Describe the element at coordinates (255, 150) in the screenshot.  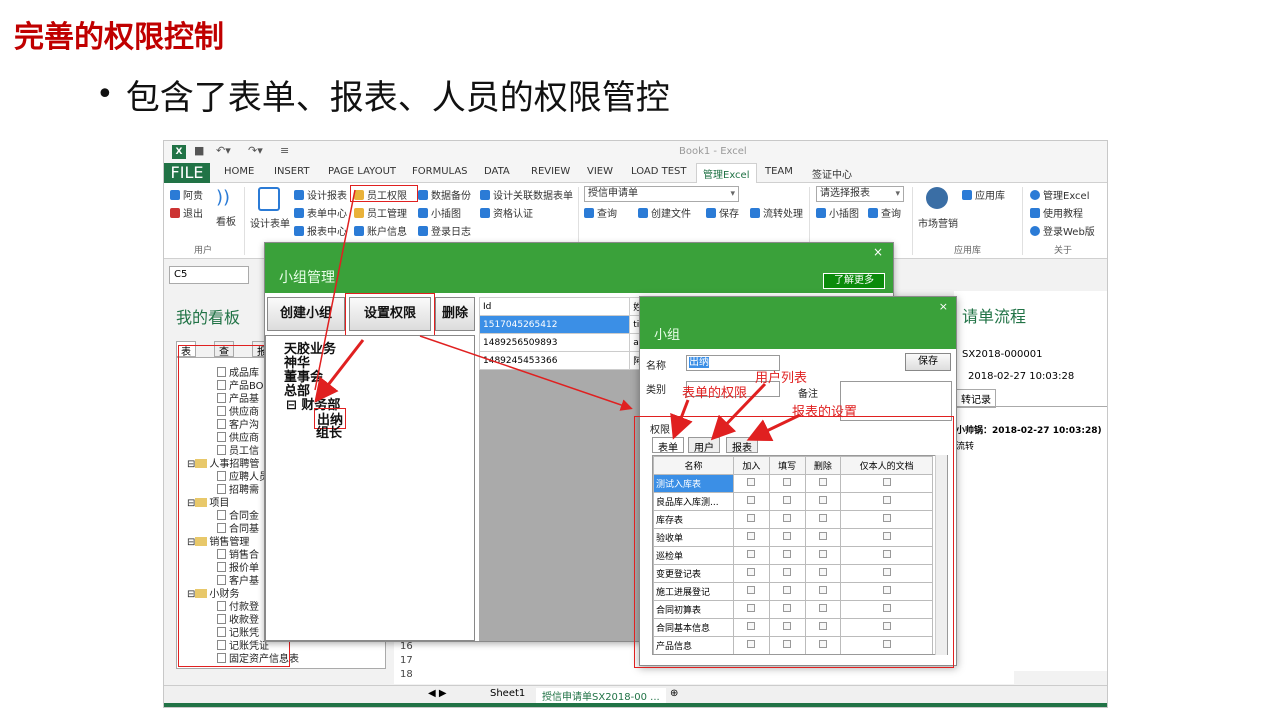
I see `redo-icon: ↷▾` at that location.